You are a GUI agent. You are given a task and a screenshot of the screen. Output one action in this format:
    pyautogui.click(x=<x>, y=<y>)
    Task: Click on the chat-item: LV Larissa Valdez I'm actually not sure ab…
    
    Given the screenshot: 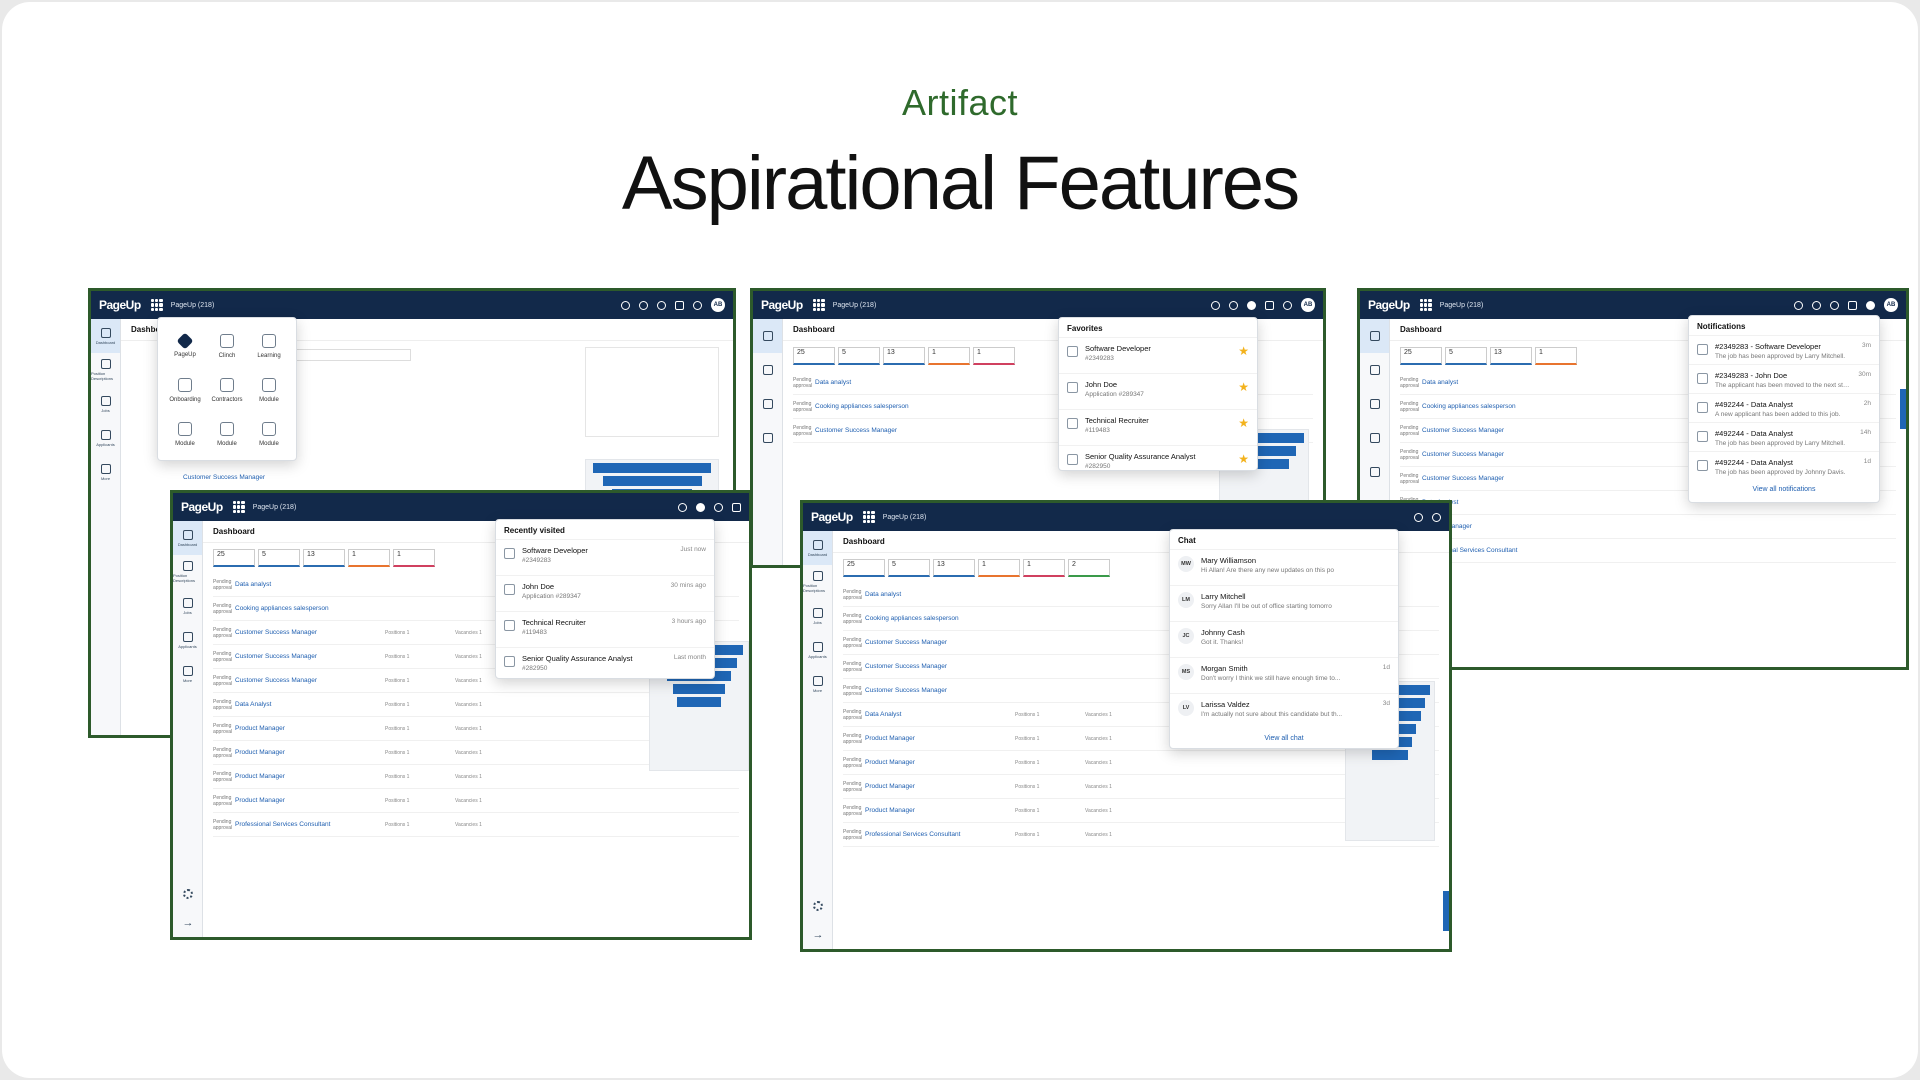 What is the action you would take?
    pyautogui.click(x=1284, y=711)
    